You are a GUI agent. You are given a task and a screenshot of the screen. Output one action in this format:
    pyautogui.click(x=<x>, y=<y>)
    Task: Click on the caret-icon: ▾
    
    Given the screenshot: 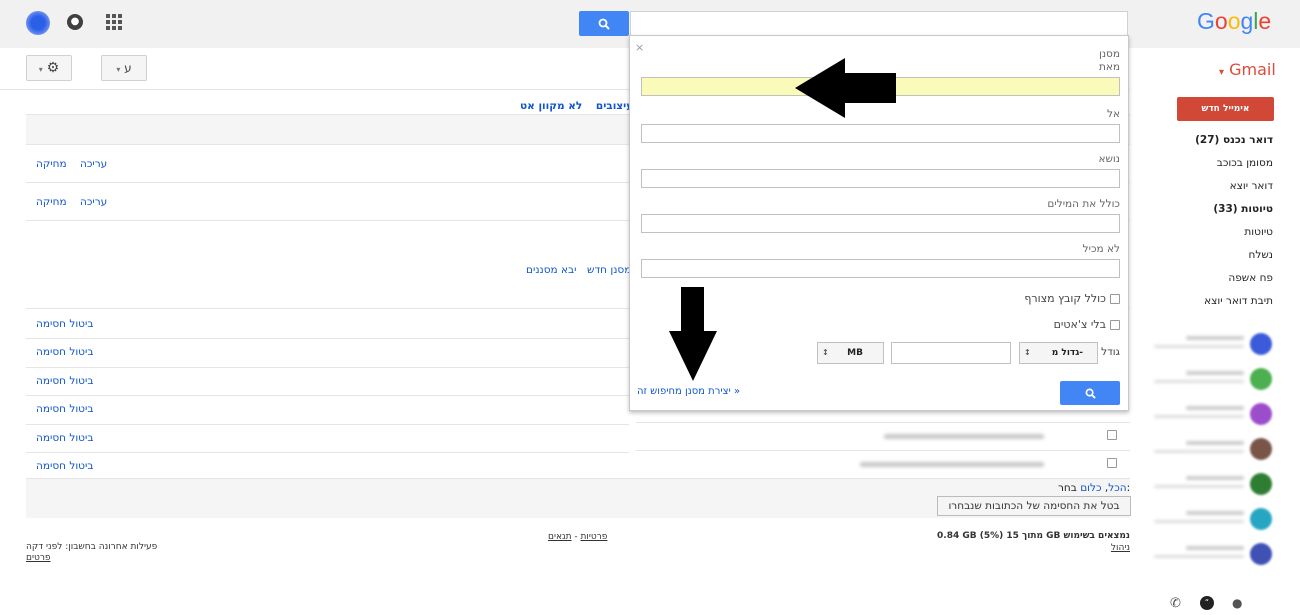 What is the action you would take?
    pyautogui.click(x=40, y=69)
    